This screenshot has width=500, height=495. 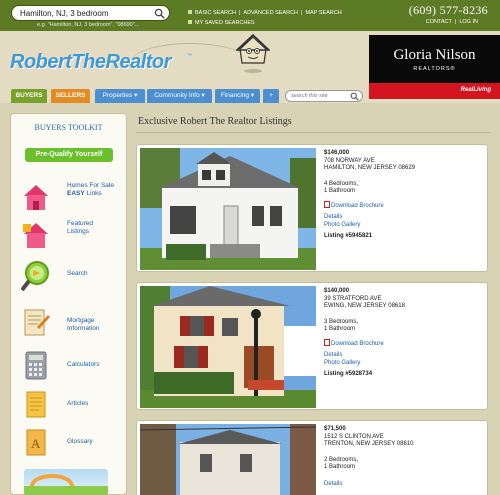 I want to click on listing-address: 1512 S CLINTON AVE, so click(x=354, y=436).